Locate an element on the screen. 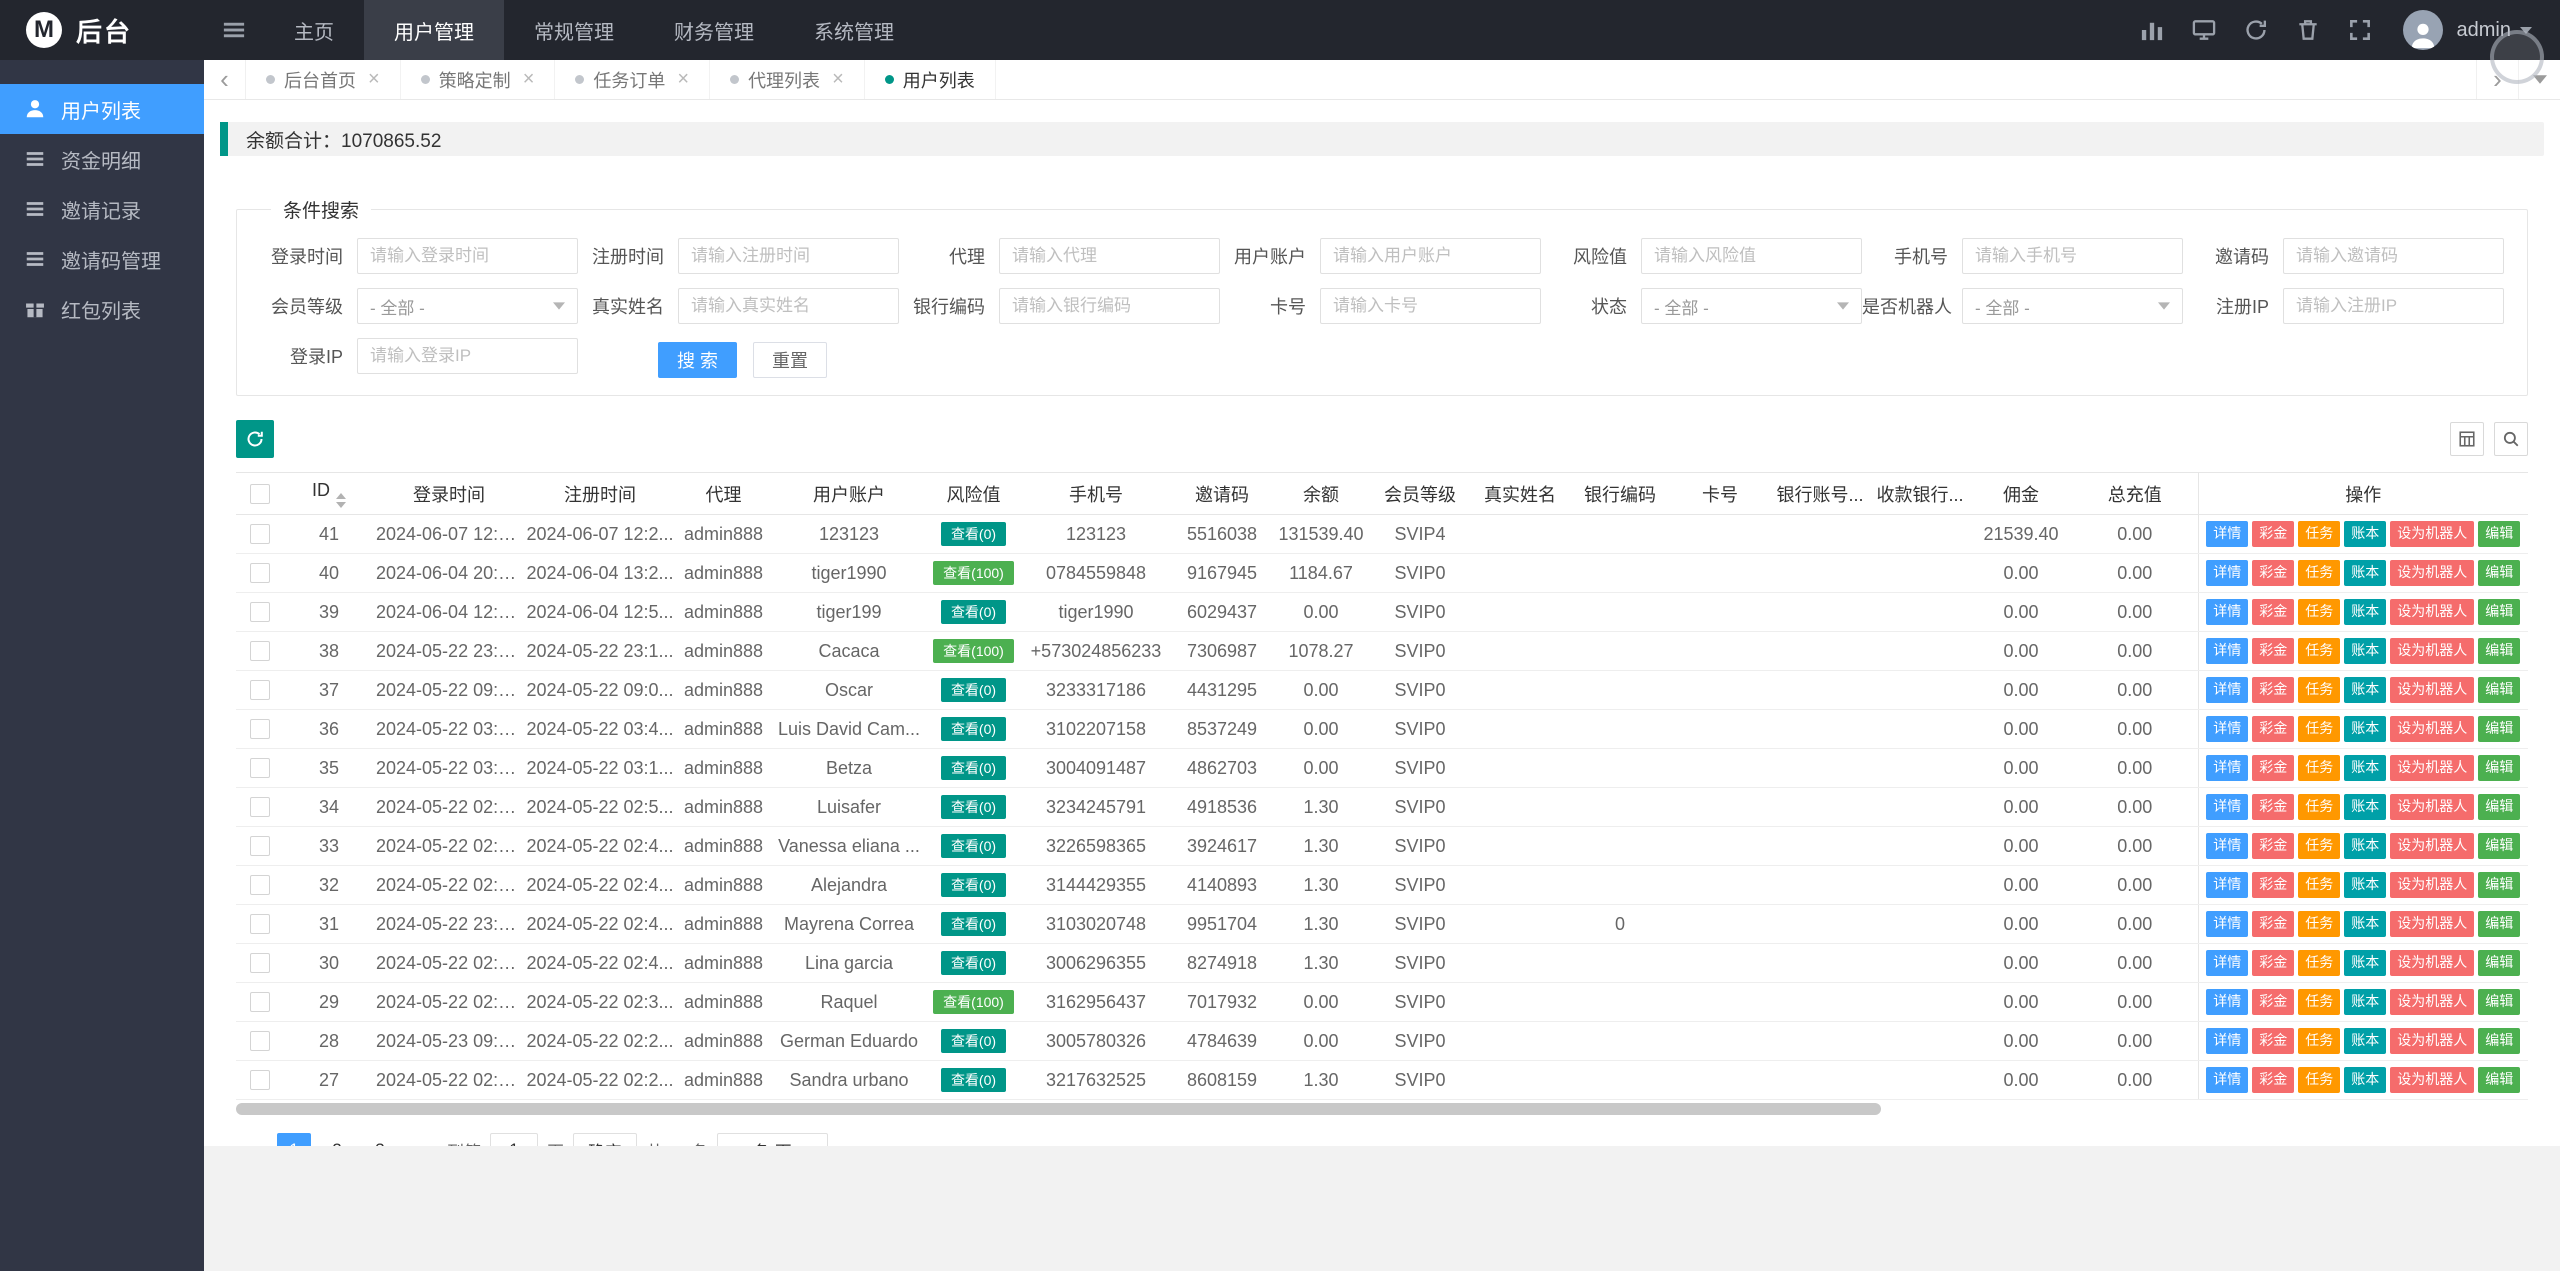 The height and width of the screenshot is (1271, 2560). column-header-card: 卡号 is located at coordinates (1720, 493).